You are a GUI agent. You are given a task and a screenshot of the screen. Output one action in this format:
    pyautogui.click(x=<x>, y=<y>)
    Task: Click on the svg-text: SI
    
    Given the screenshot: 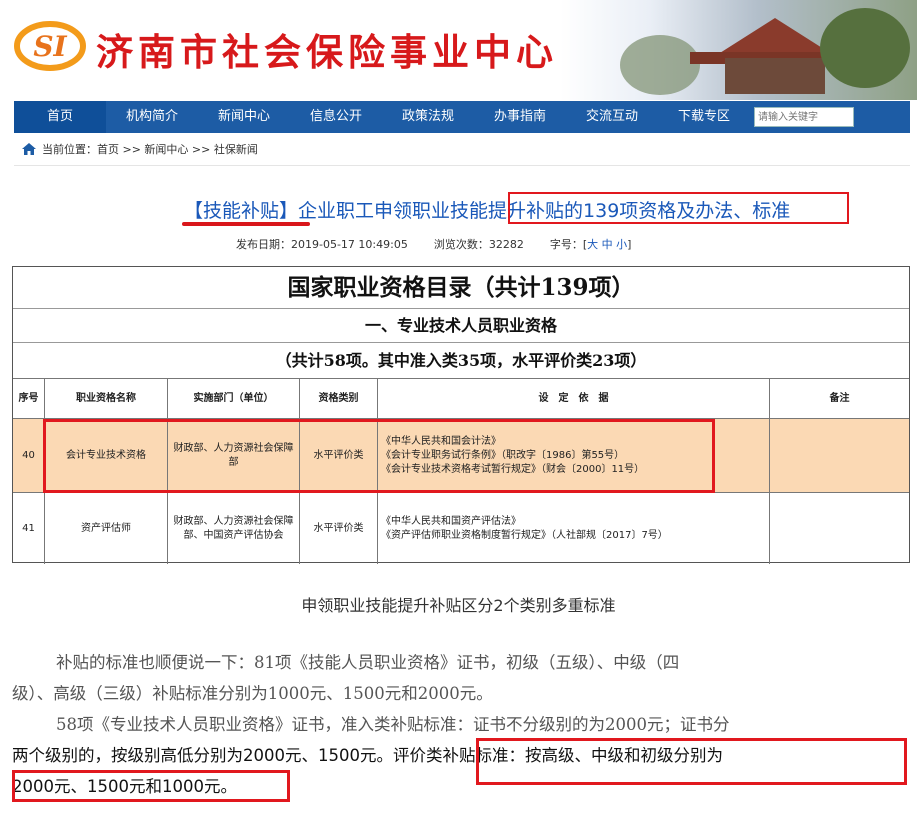 What is the action you would take?
    pyautogui.click(x=50, y=46)
    